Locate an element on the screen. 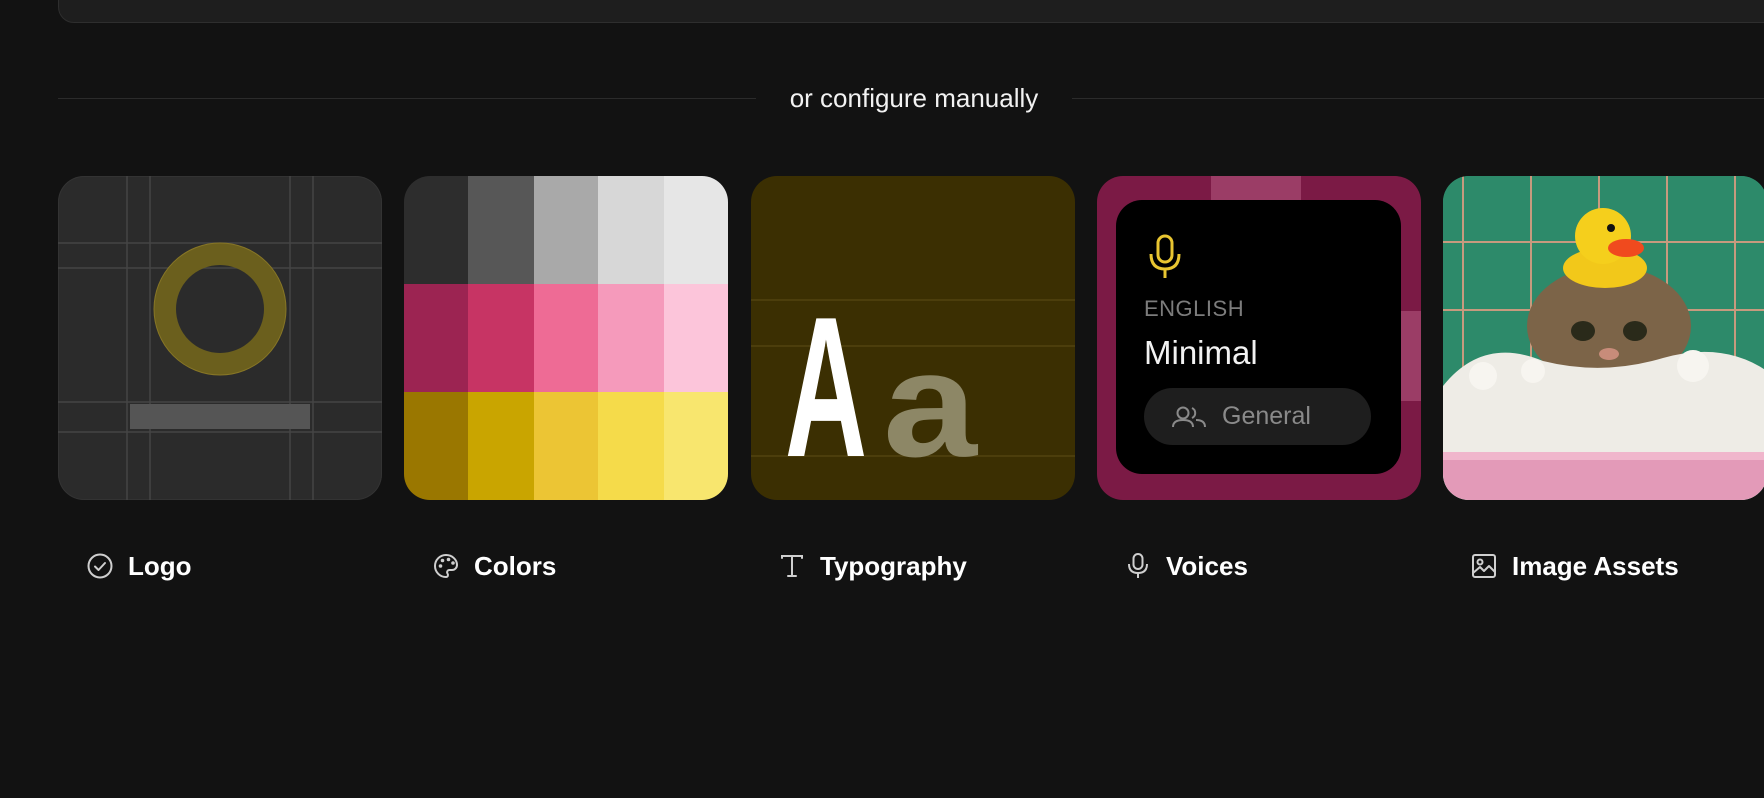 This screenshot has width=1764, height=798. typography-label: Typography is located at coordinates (893, 565).